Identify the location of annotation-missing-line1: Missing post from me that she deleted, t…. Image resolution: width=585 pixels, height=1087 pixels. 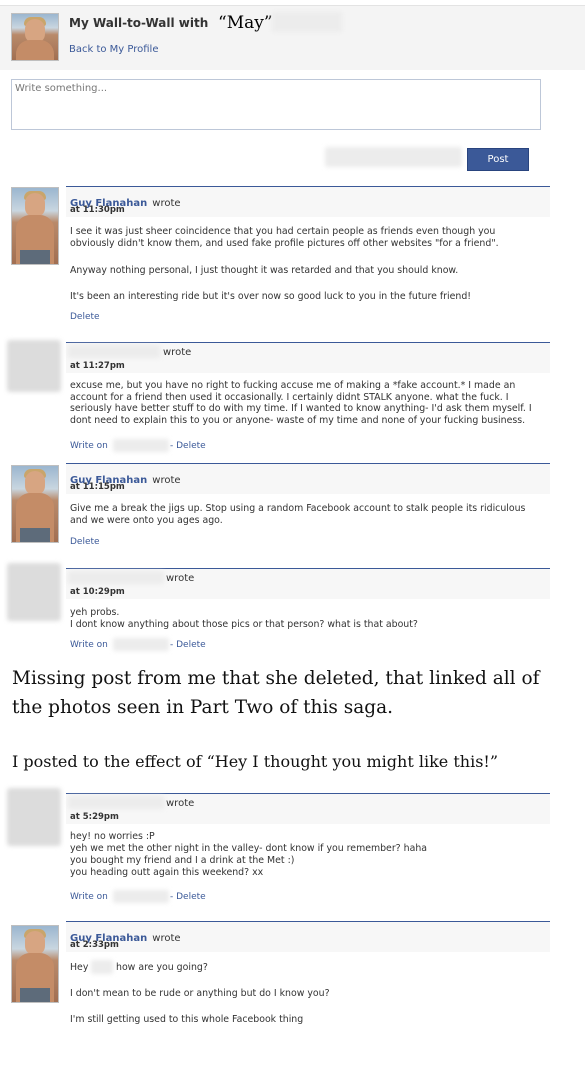
(276, 678).